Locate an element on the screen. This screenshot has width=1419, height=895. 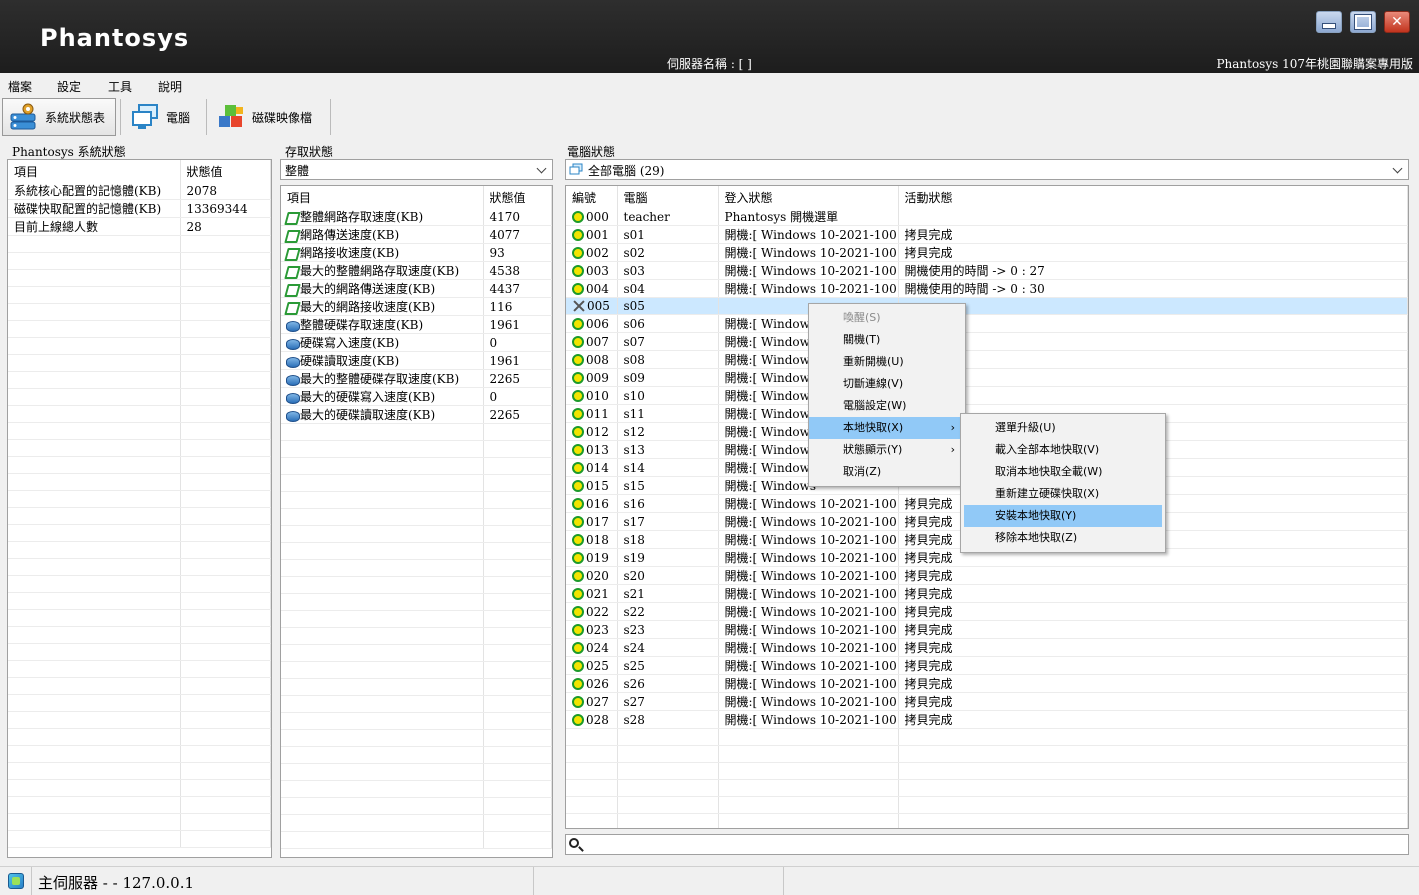
submenu-item: 取消本地快取全載(W) is located at coordinates (1063, 472).